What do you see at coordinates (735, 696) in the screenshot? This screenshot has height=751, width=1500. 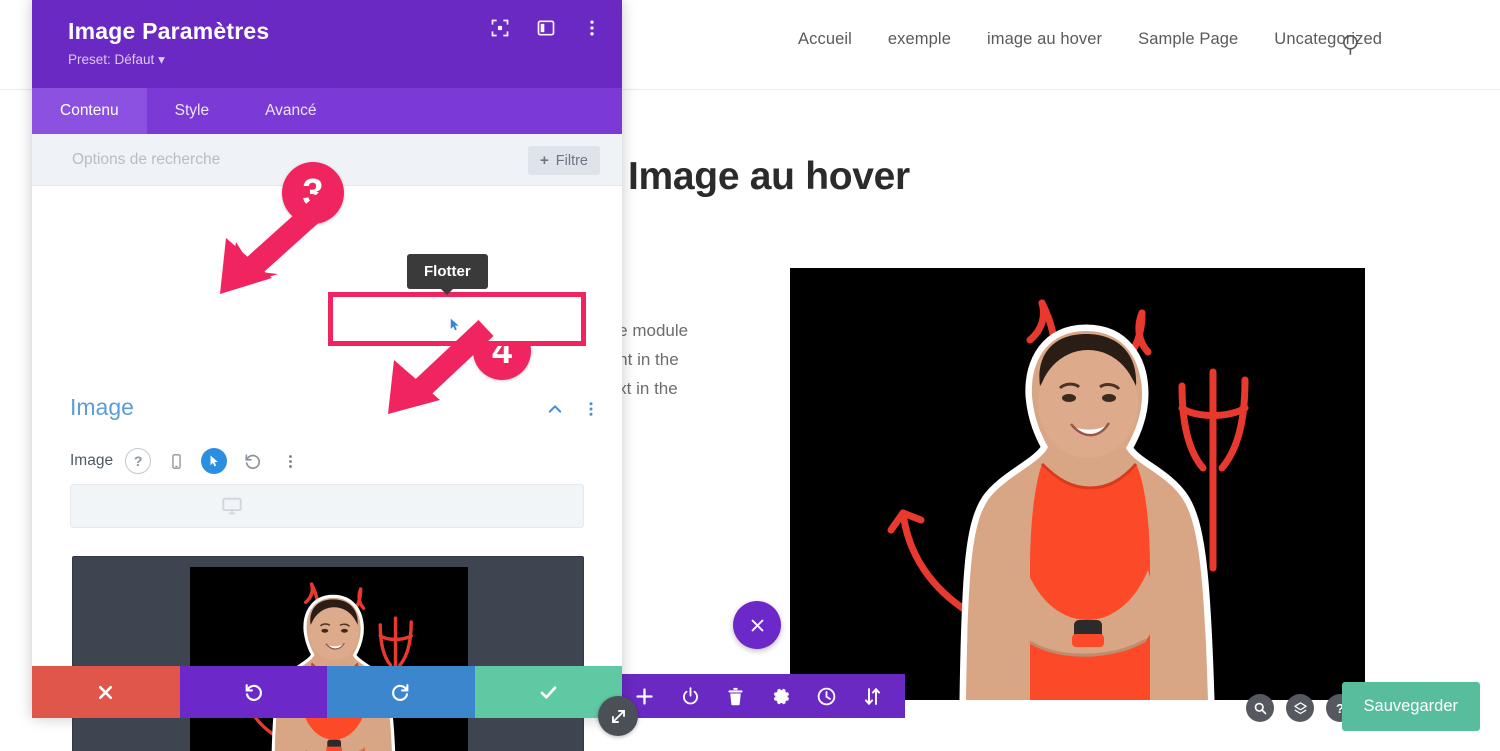 I see `trash-icon` at bounding box center [735, 696].